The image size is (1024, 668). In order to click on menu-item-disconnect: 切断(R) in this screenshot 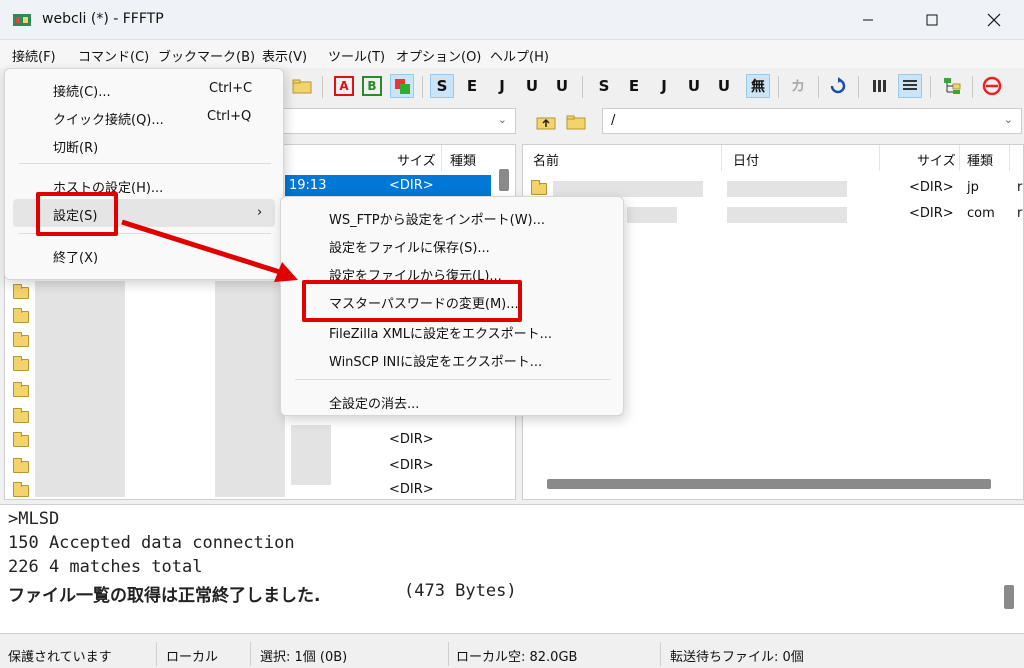, I will do `click(144, 145)`.